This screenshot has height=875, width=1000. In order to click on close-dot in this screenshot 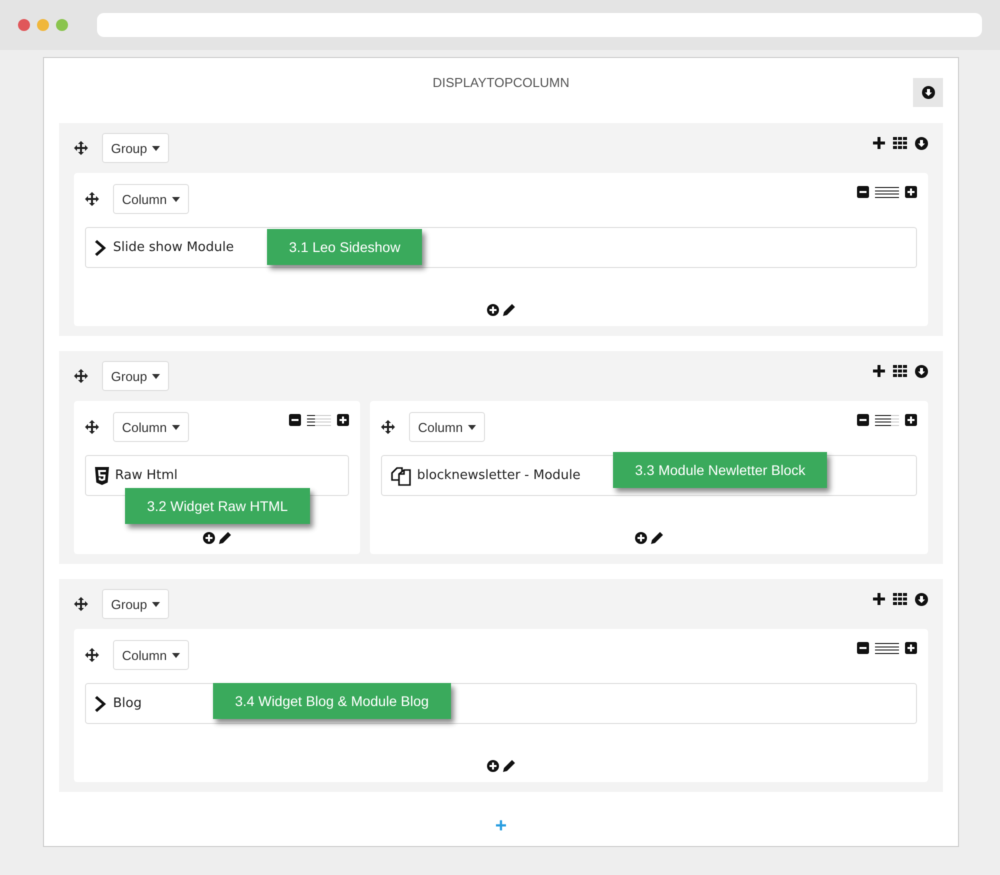, I will do `click(24, 25)`.